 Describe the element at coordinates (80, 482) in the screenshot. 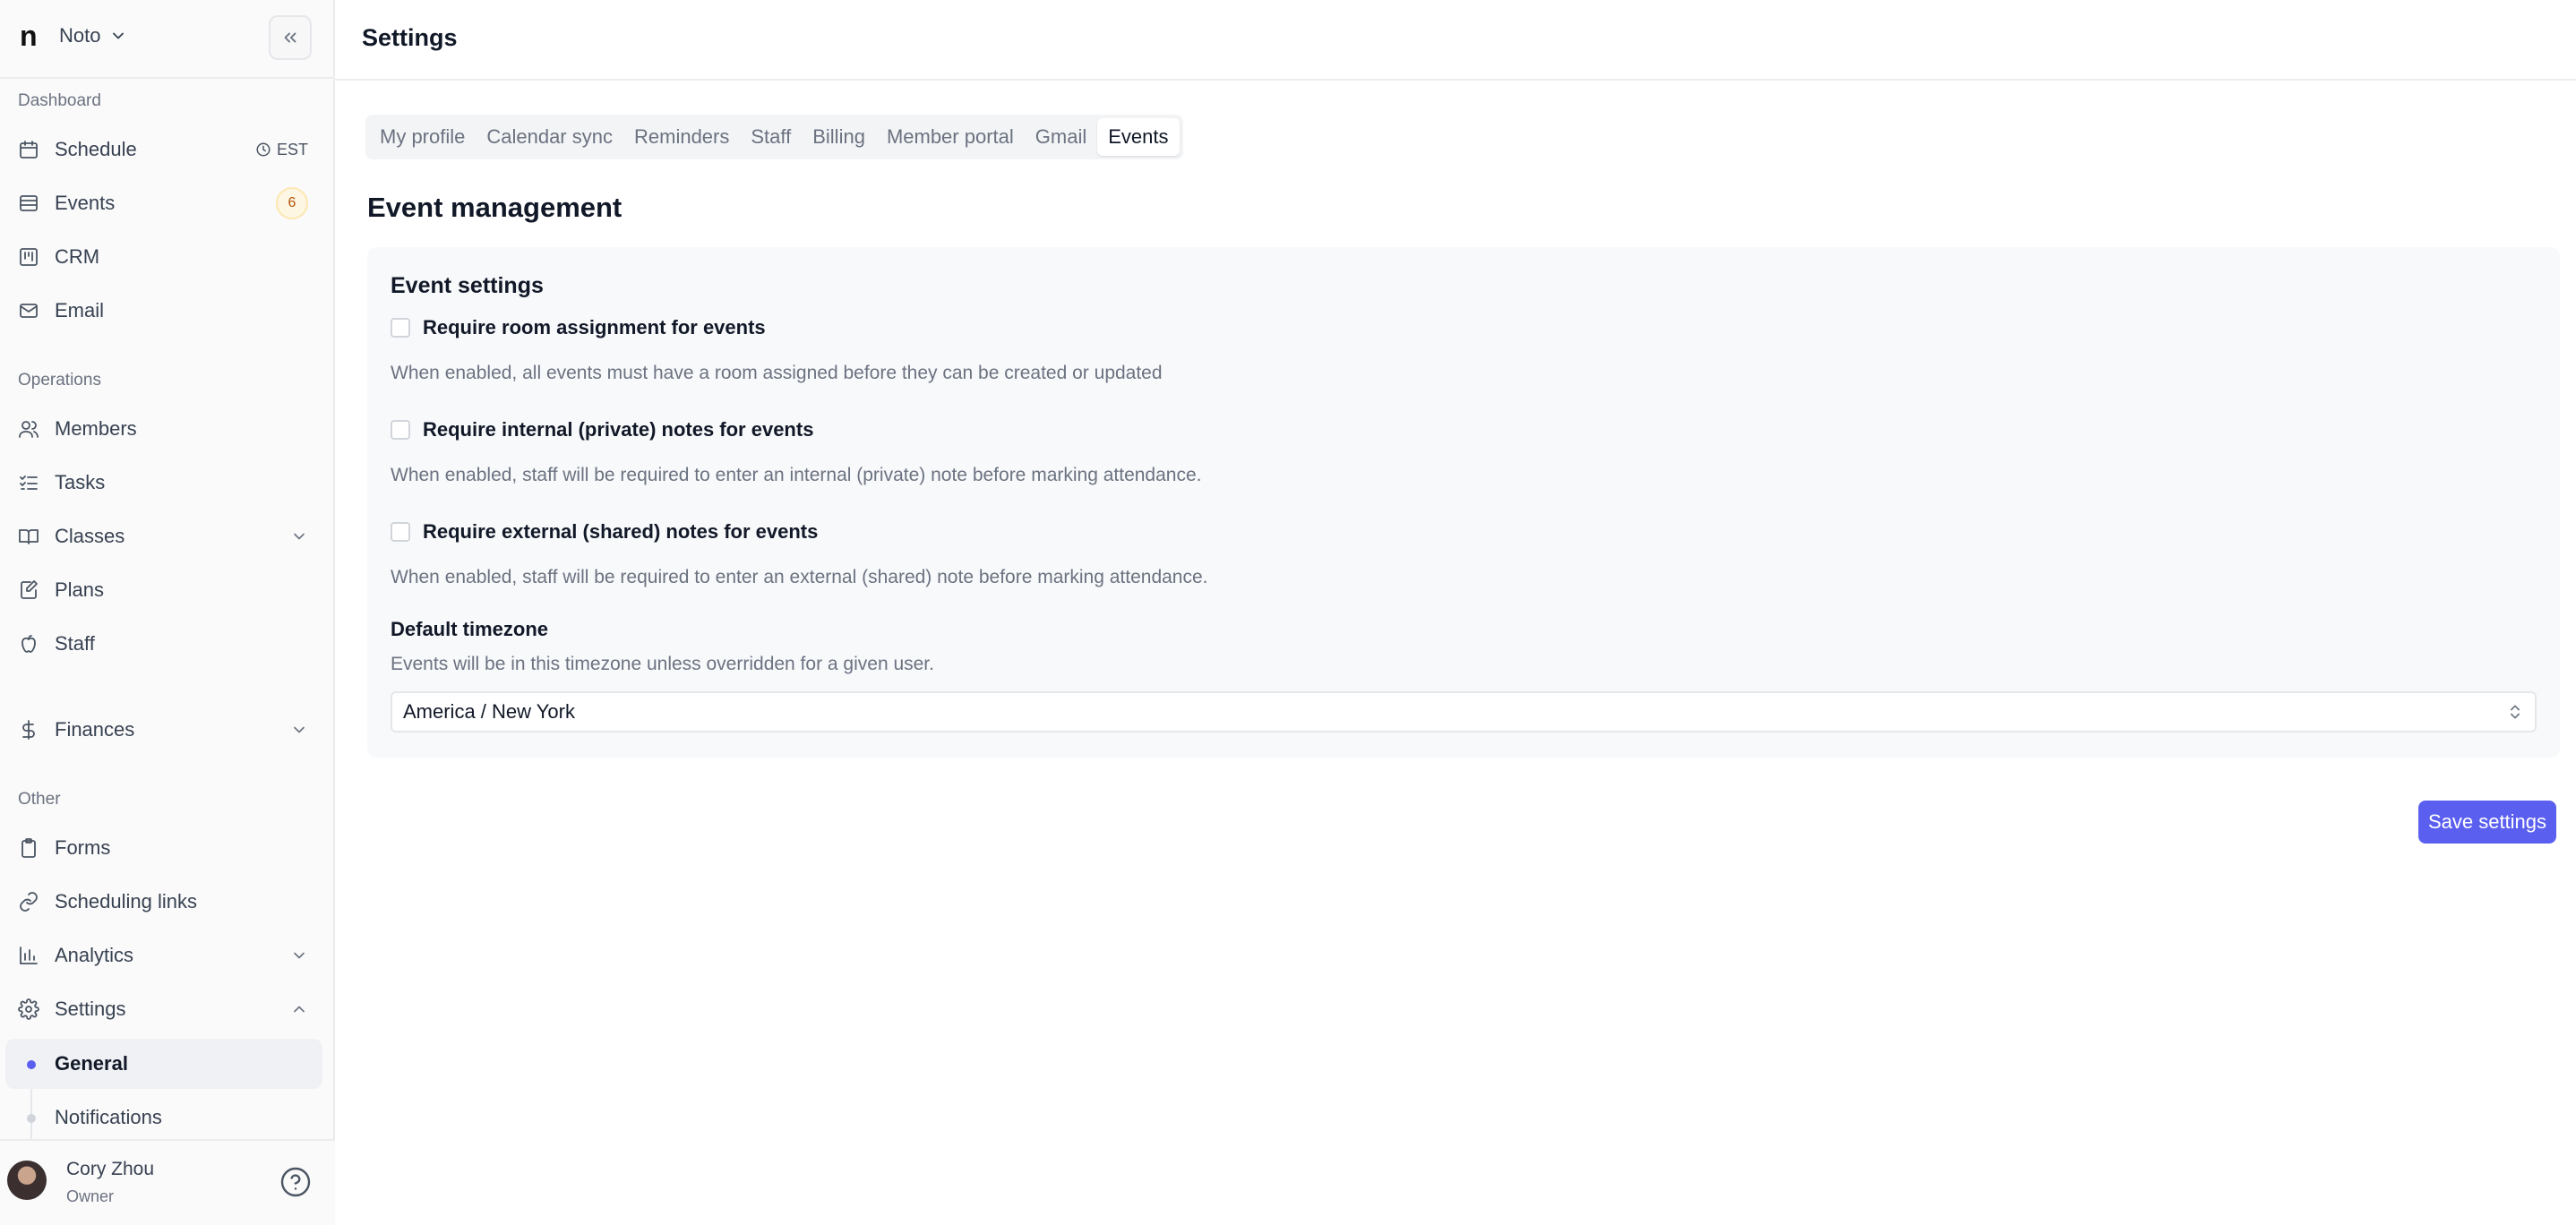

I see `sidebar-item-label: Tasks` at that location.